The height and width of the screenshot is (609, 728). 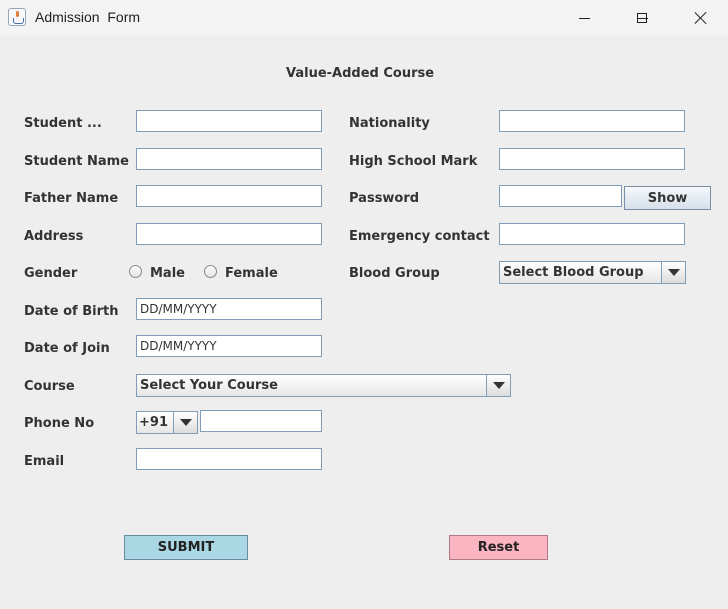 What do you see at coordinates (592, 121) in the screenshot?
I see `nationality-input` at bounding box center [592, 121].